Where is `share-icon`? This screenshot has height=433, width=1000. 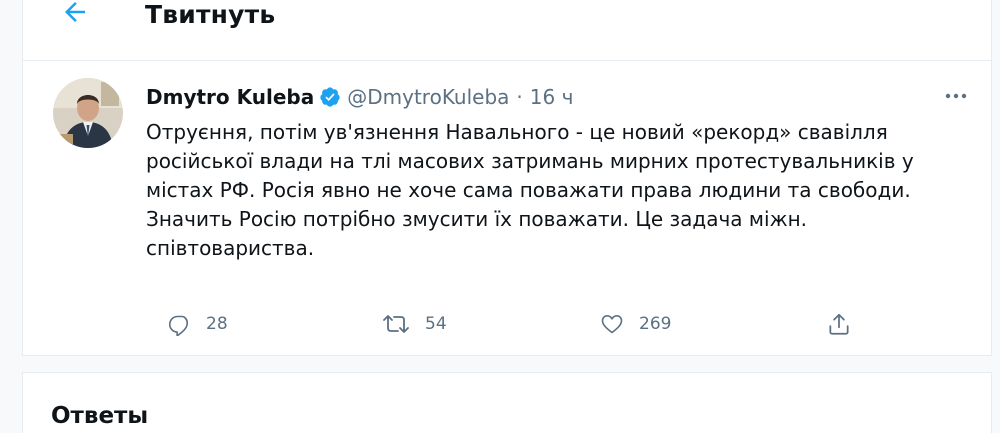 share-icon is located at coordinates (839, 324).